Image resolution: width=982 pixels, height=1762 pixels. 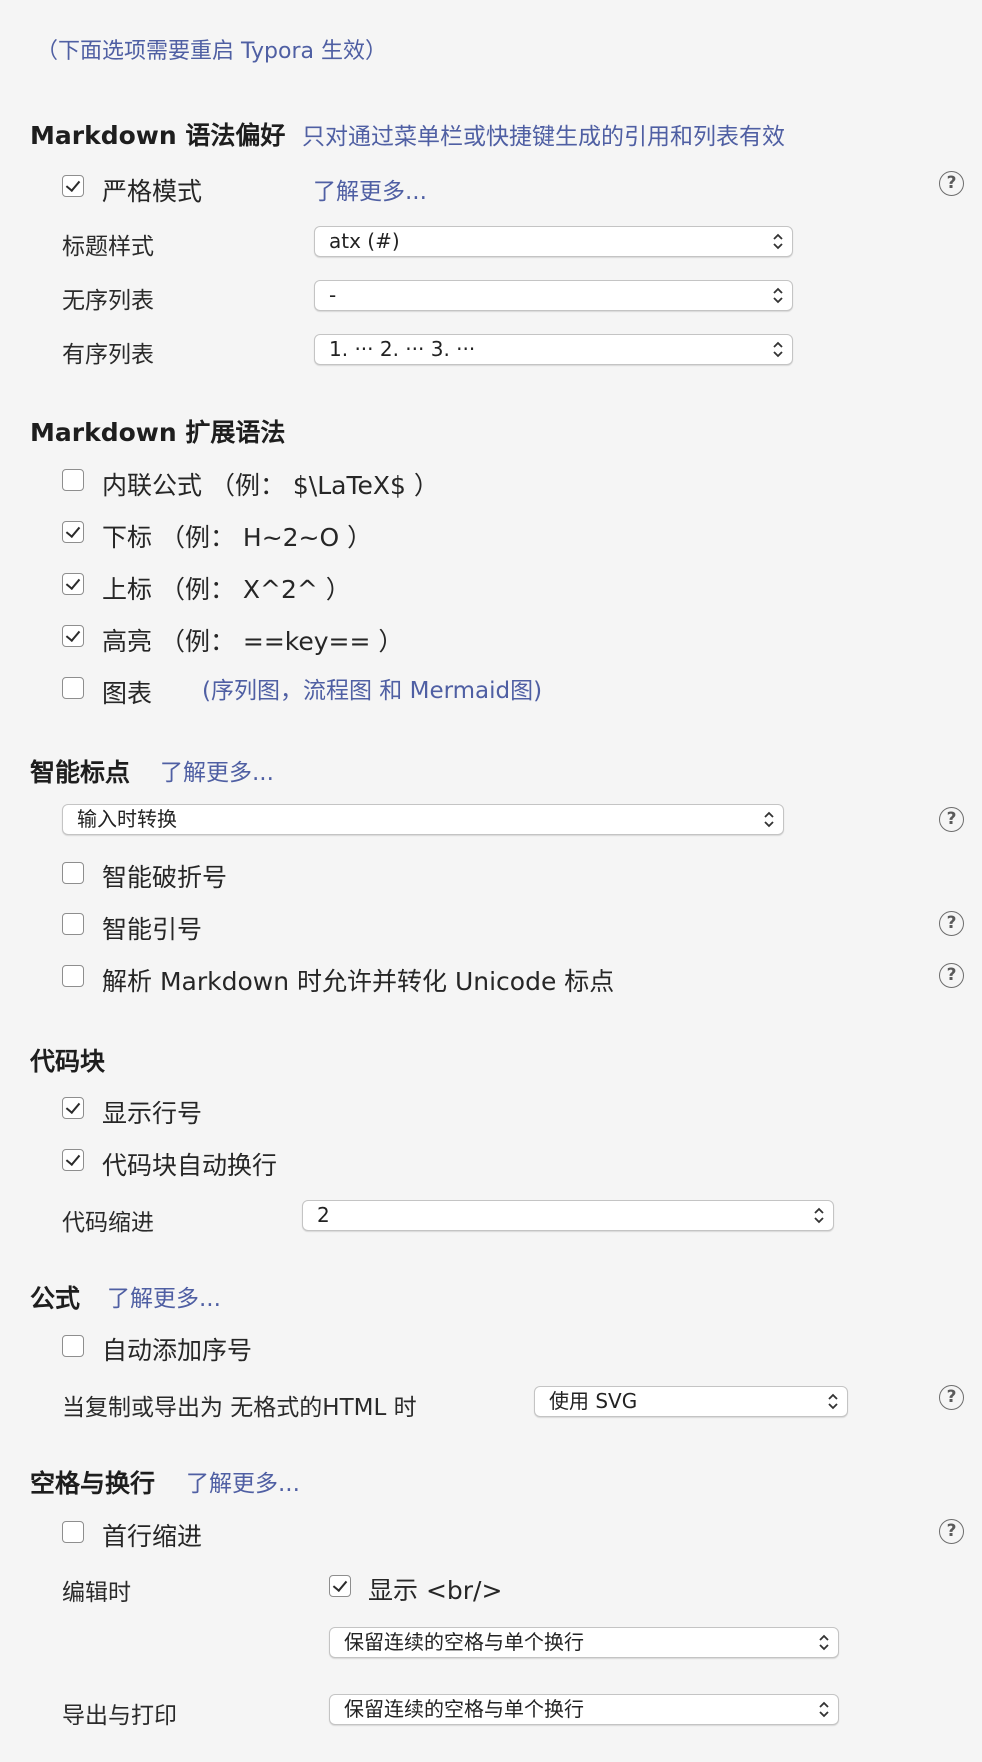 I want to click on export-whitespace-value: 保留连续的空格与单个换行, so click(x=464, y=1709).